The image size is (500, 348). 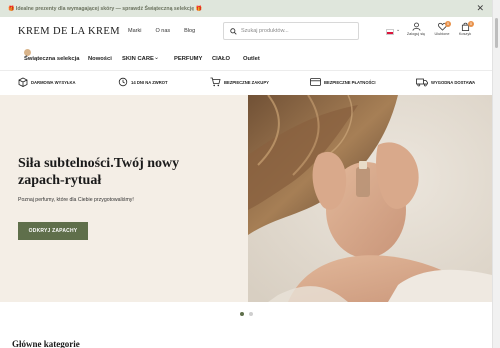 I want to click on box-icon, so click(x=23, y=82).